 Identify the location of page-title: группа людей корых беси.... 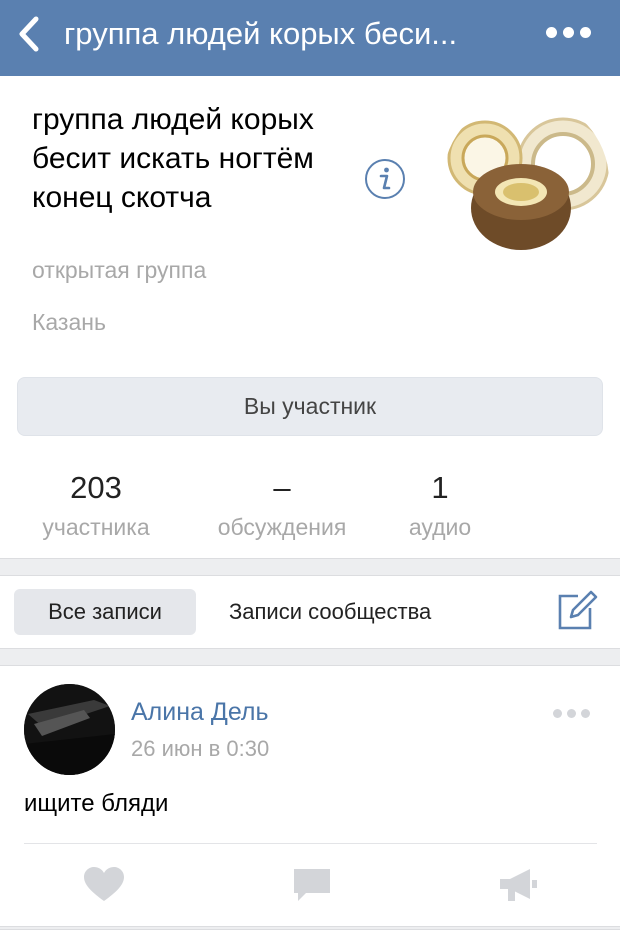
(261, 33).